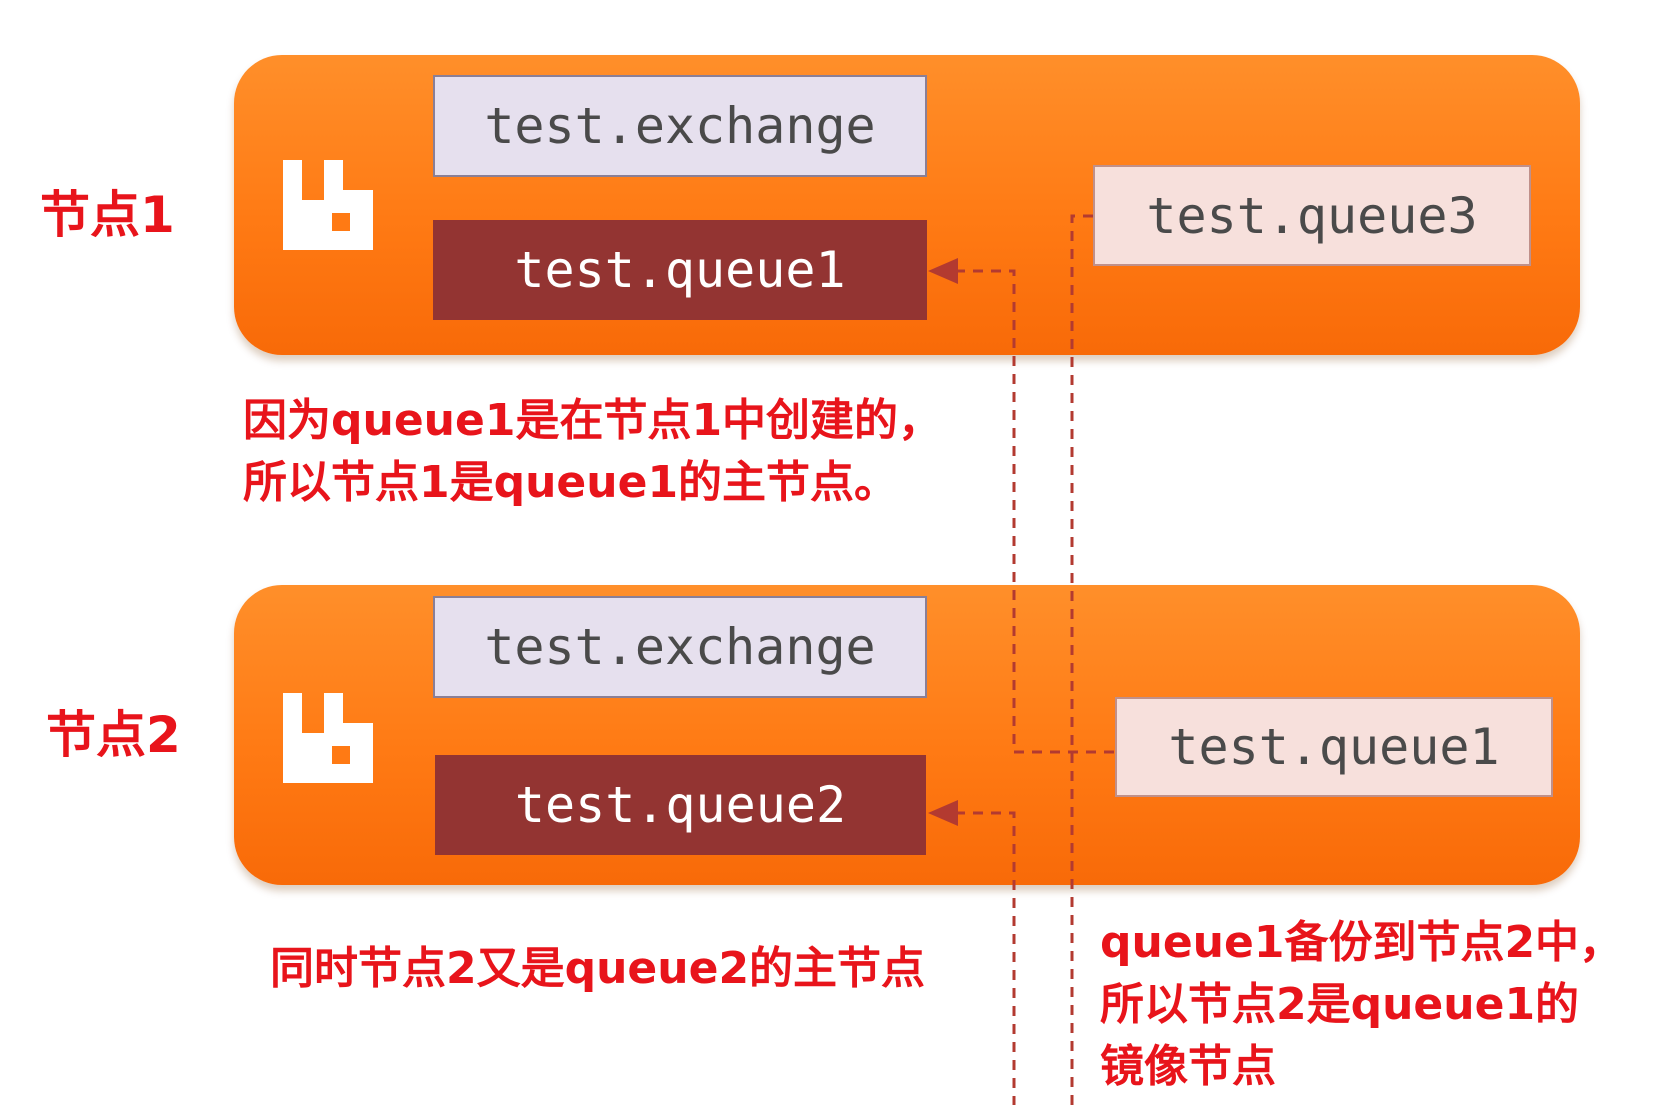  Describe the element at coordinates (1188, 1066) in the screenshot. I see `note-line: 镜像节点` at that location.